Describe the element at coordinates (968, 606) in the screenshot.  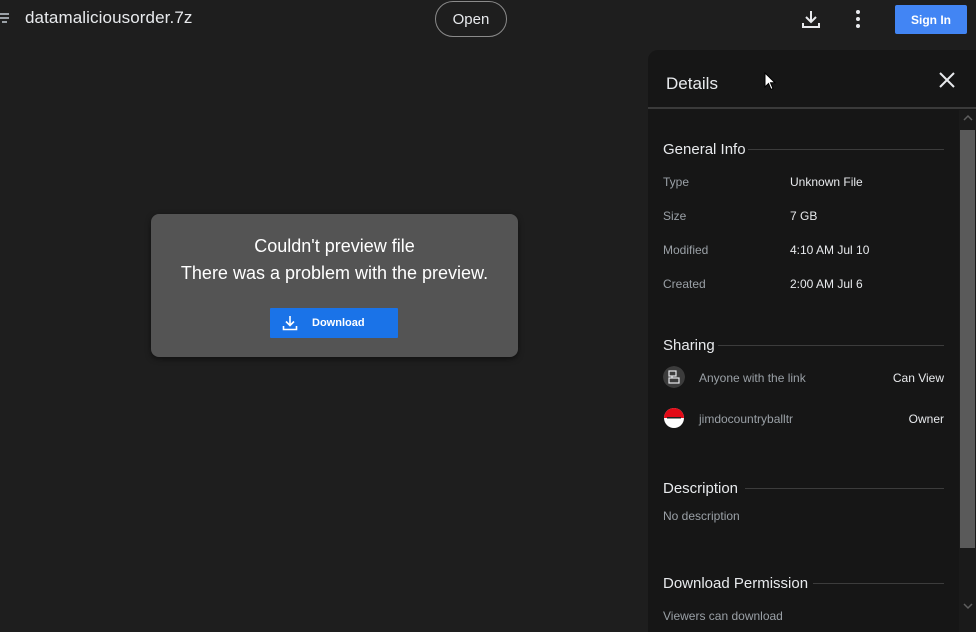
I see `scroll-down-icon` at that location.